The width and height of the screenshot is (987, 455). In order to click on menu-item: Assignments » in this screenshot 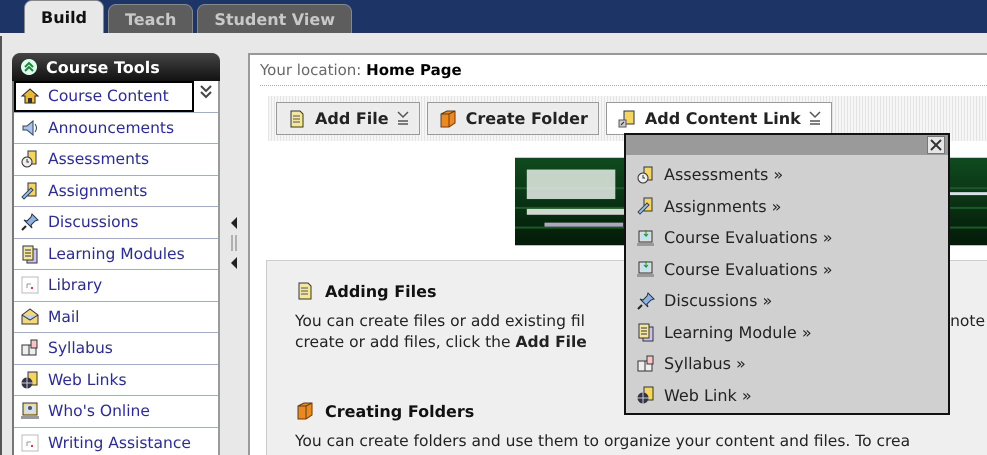, I will do `click(787, 206)`.